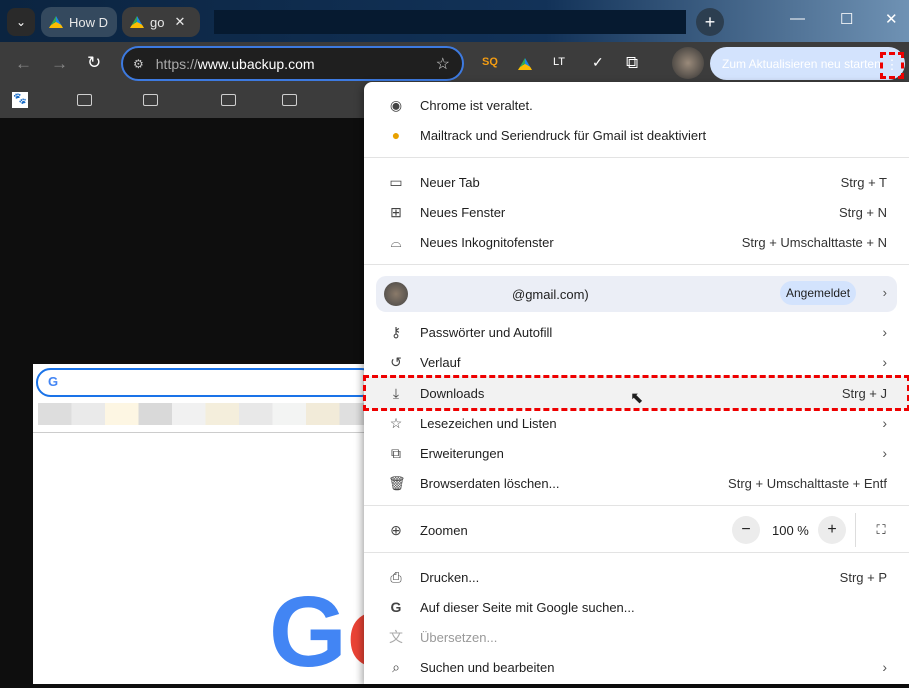  Describe the element at coordinates (636, 182) in the screenshot. I see `menu-item-new-tab: ▭ Neuer Tab Strg + T` at that location.